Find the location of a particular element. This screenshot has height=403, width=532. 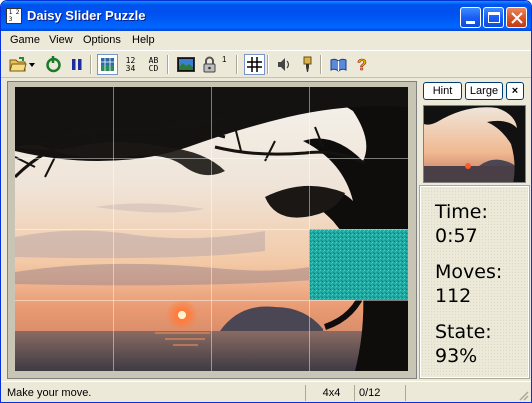

state-value: 93% is located at coordinates (456, 356).